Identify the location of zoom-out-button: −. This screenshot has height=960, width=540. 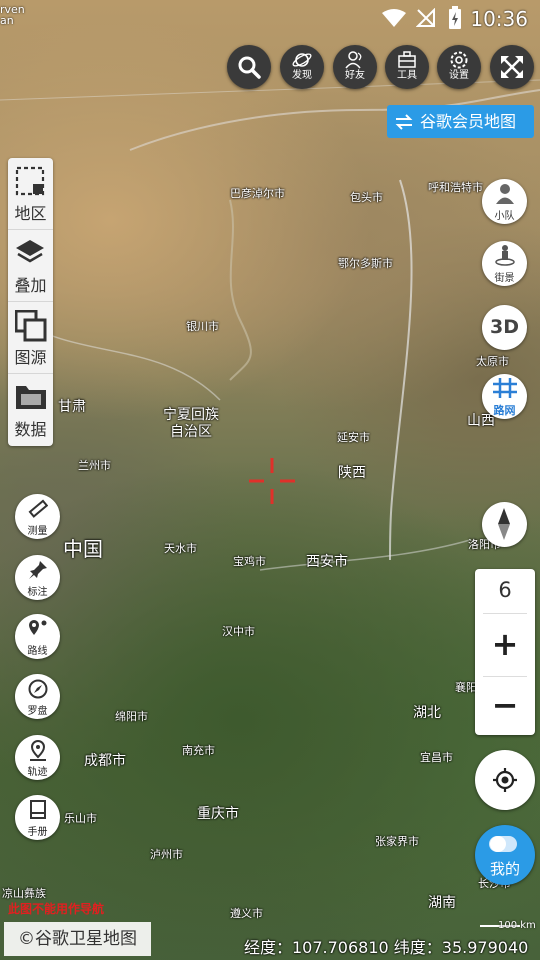
(505, 705).